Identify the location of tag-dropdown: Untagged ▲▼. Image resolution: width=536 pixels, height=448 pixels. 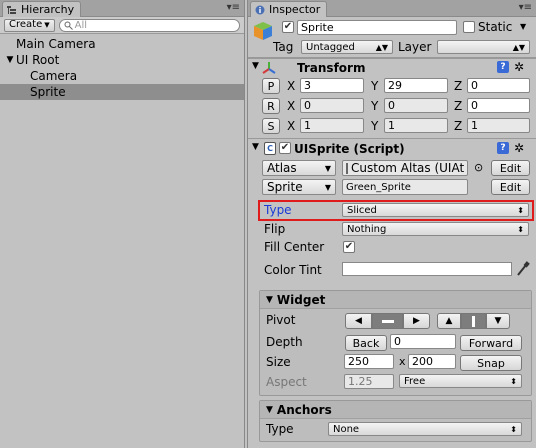
(347, 47).